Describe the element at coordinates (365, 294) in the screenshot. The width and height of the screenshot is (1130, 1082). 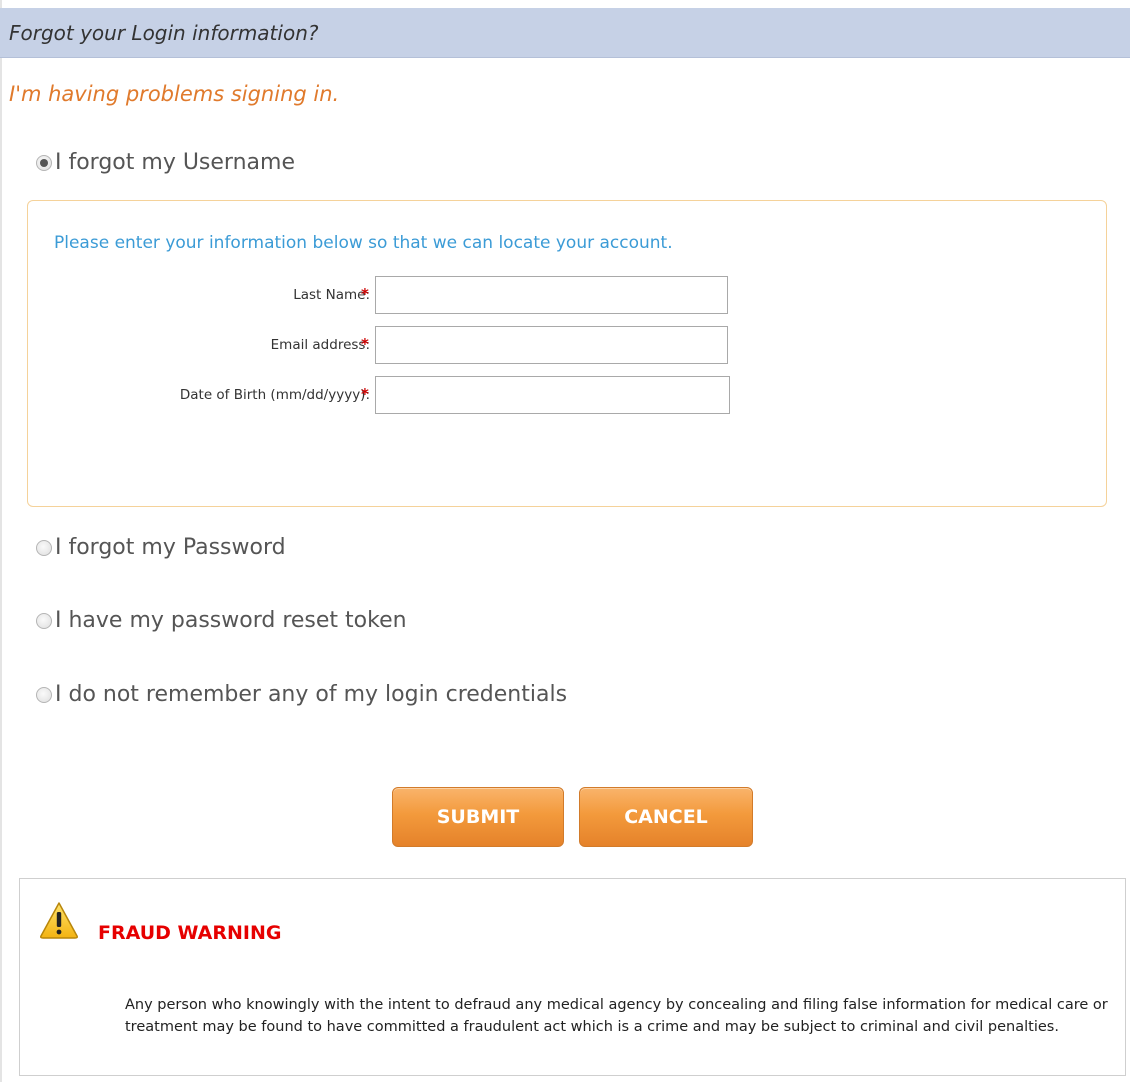
I see `last-name-required-mark: *` at that location.